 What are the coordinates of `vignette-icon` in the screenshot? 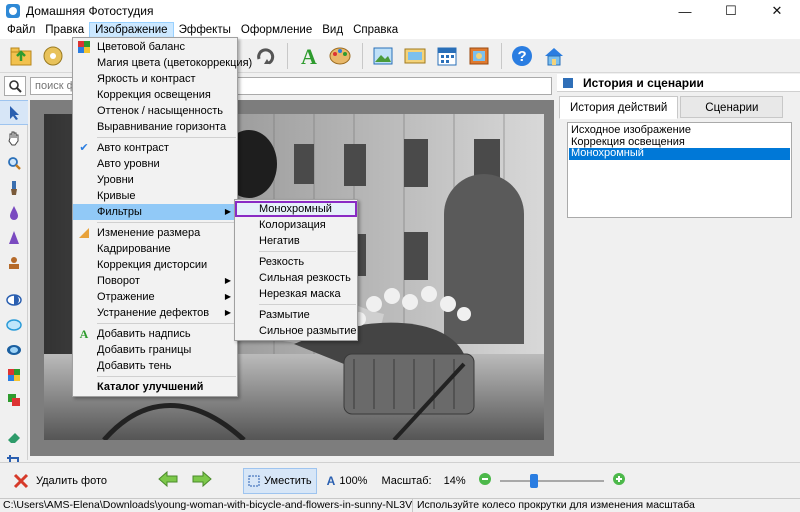 It's located at (14, 349).